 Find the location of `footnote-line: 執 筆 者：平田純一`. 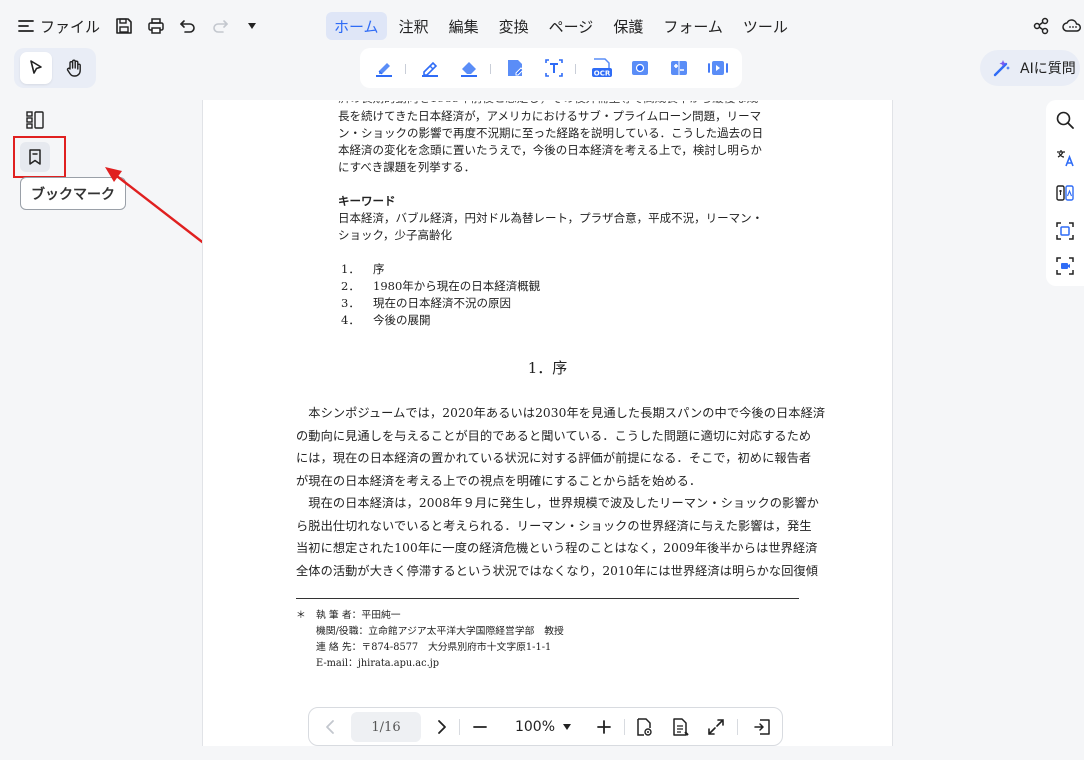

footnote-line: 執 筆 者：平田純一 is located at coordinates (358, 615).